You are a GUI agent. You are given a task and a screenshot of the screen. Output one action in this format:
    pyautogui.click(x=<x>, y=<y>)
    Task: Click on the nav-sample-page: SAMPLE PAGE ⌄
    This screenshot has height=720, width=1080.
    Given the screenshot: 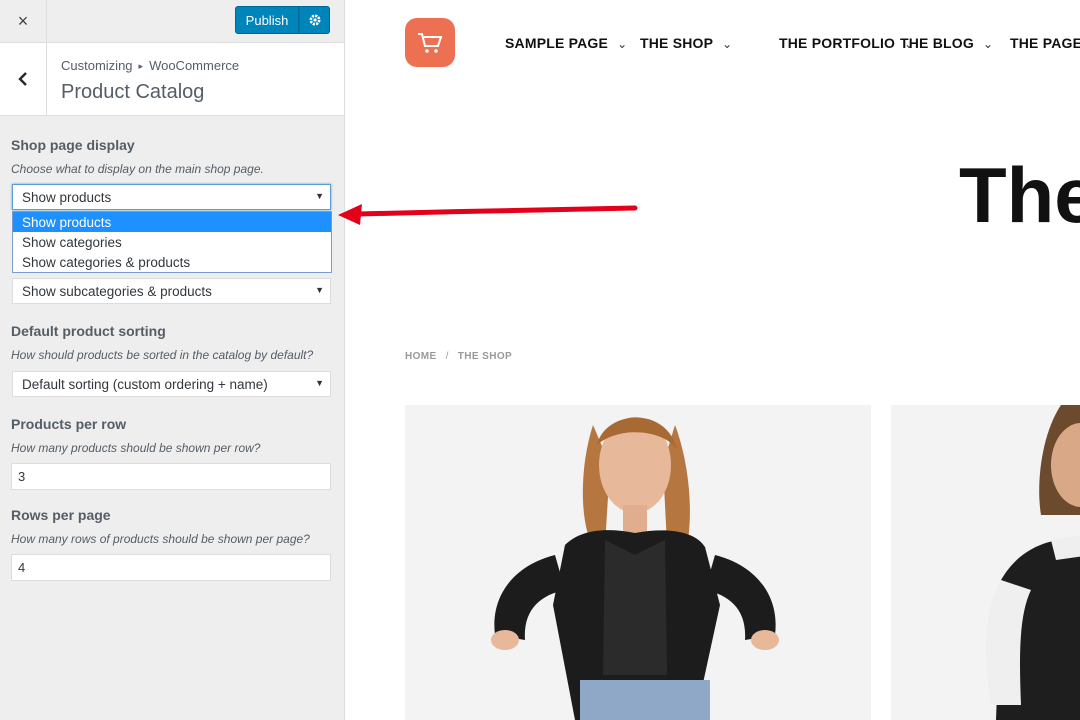 What is the action you would take?
    pyautogui.click(x=566, y=43)
    